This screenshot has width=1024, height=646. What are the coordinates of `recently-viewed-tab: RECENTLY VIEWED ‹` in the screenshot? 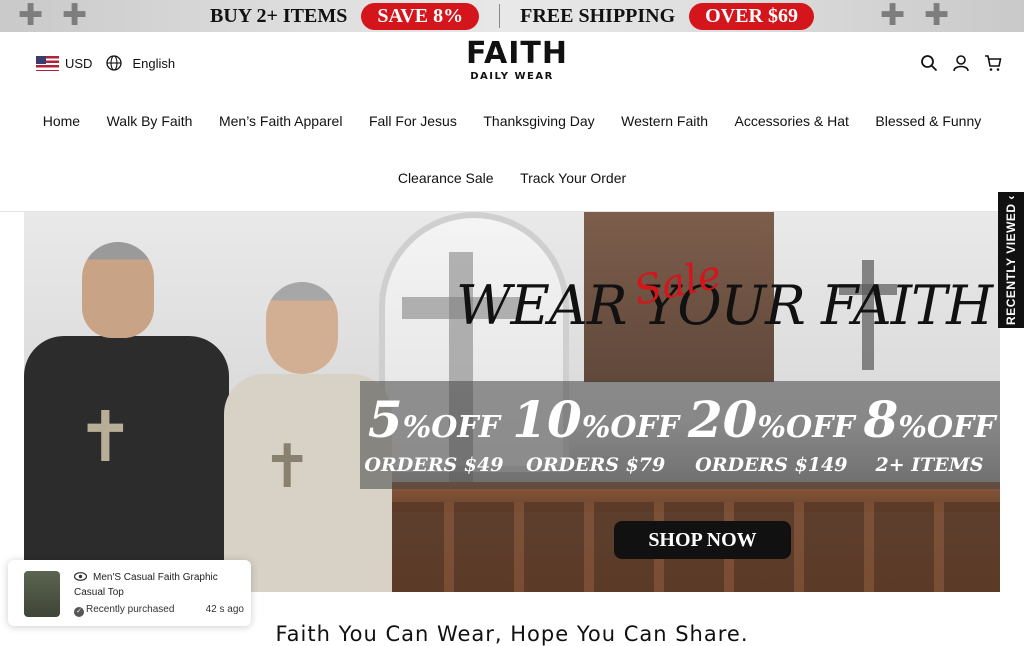 It's located at (1011, 260).